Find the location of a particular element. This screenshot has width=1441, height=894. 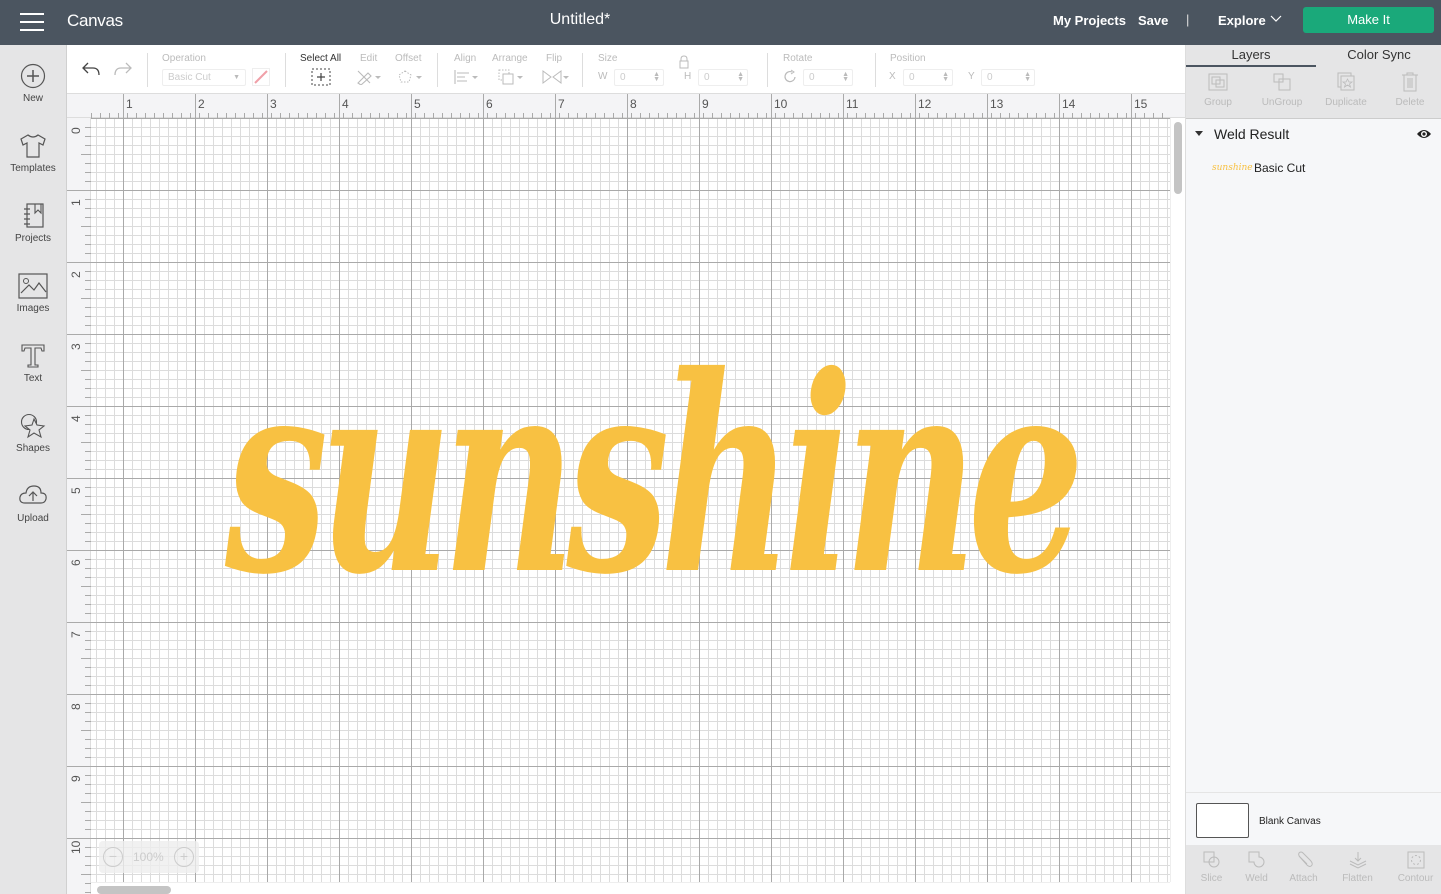

rotate-value: 0 is located at coordinates (812, 77).